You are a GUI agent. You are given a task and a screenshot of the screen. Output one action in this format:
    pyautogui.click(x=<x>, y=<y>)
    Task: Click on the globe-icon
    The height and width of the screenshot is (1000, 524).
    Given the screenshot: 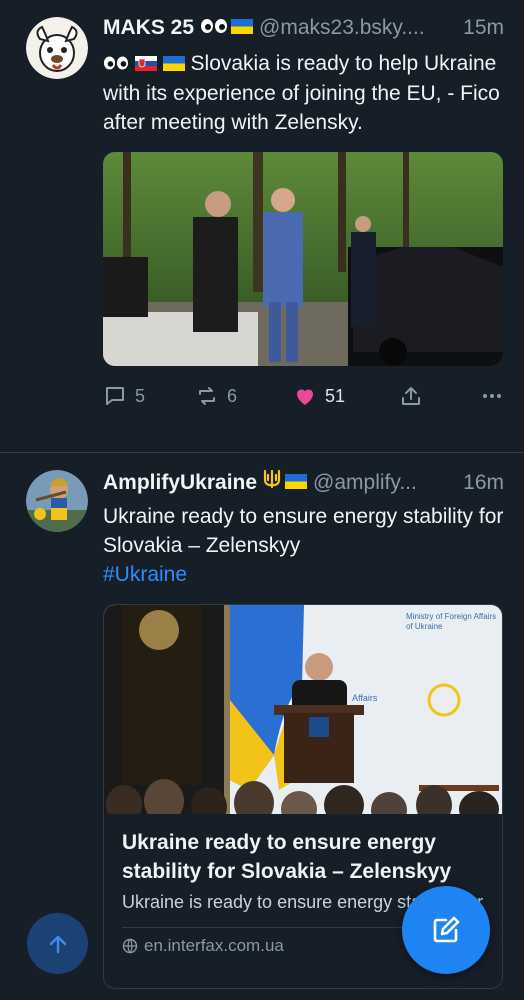 What is the action you would take?
    pyautogui.click(x=130, y=946)
    